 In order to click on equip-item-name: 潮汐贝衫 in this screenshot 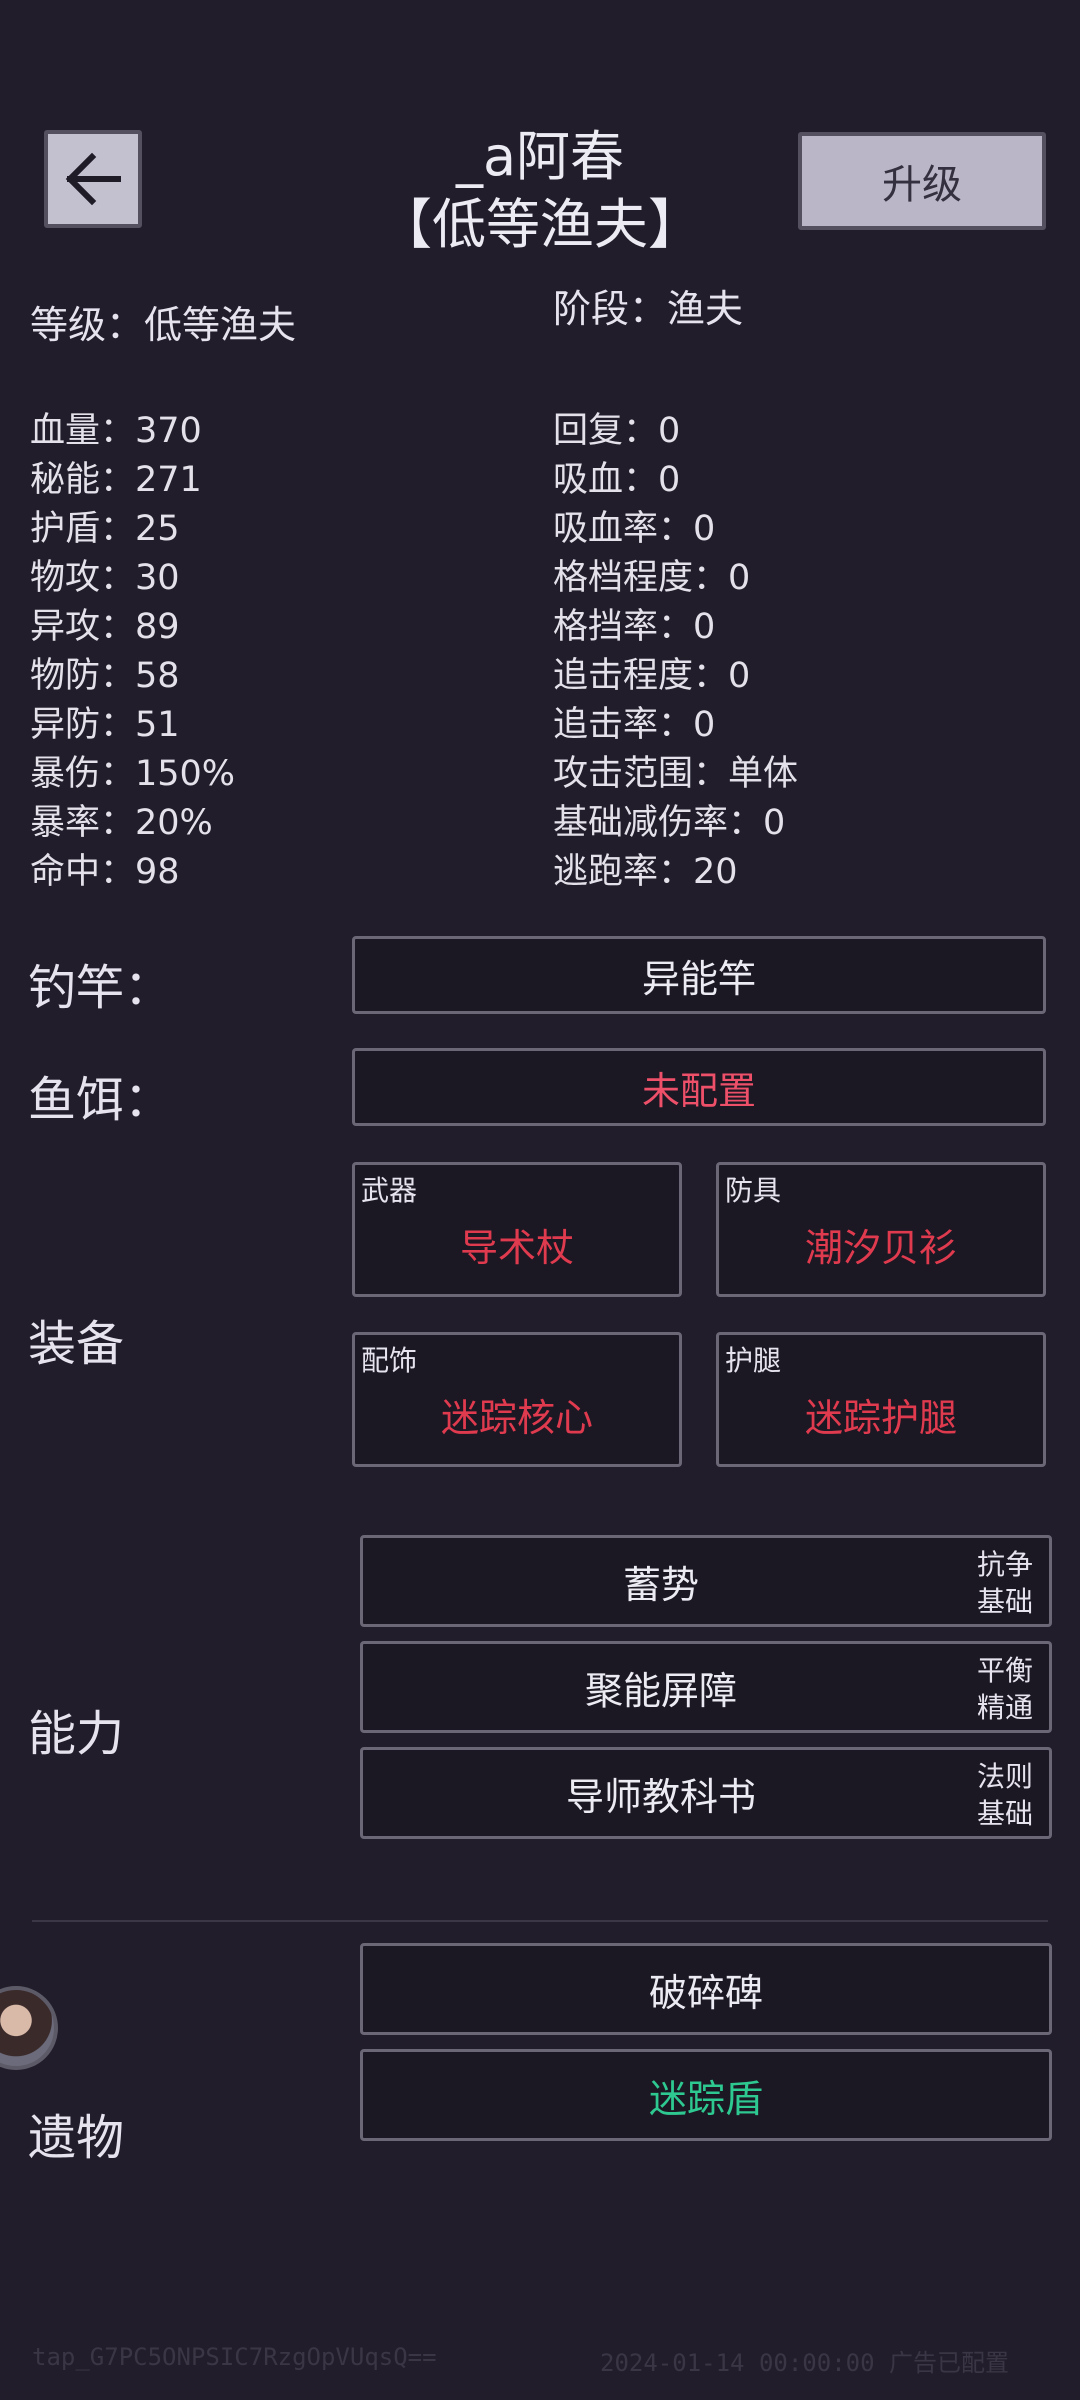, I will do `click(880, 1248)`.